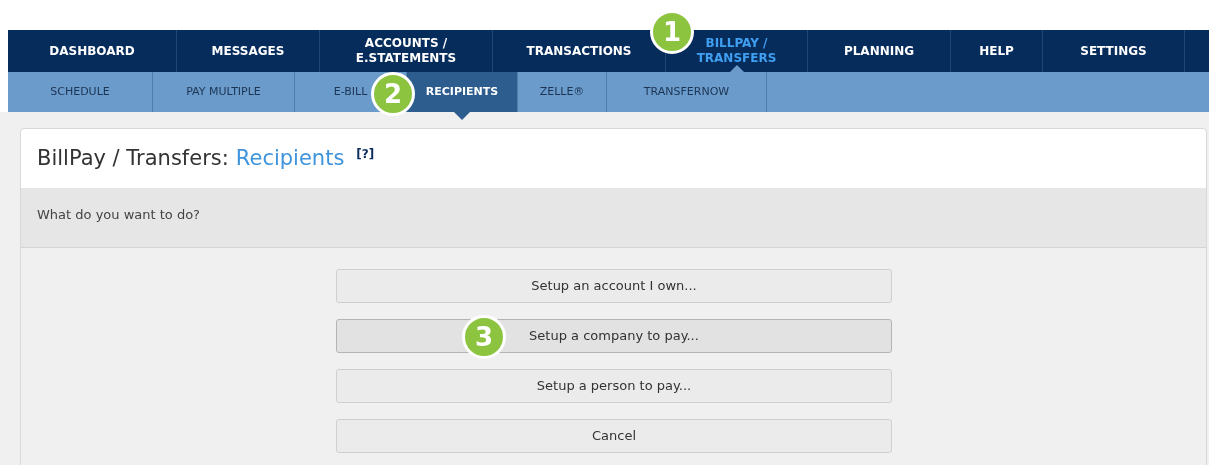  What do you see at coordinates (133, 158) in the screenshot?
I see `page-title: BillPay / Transfers:` at bounding box center [133, 158].